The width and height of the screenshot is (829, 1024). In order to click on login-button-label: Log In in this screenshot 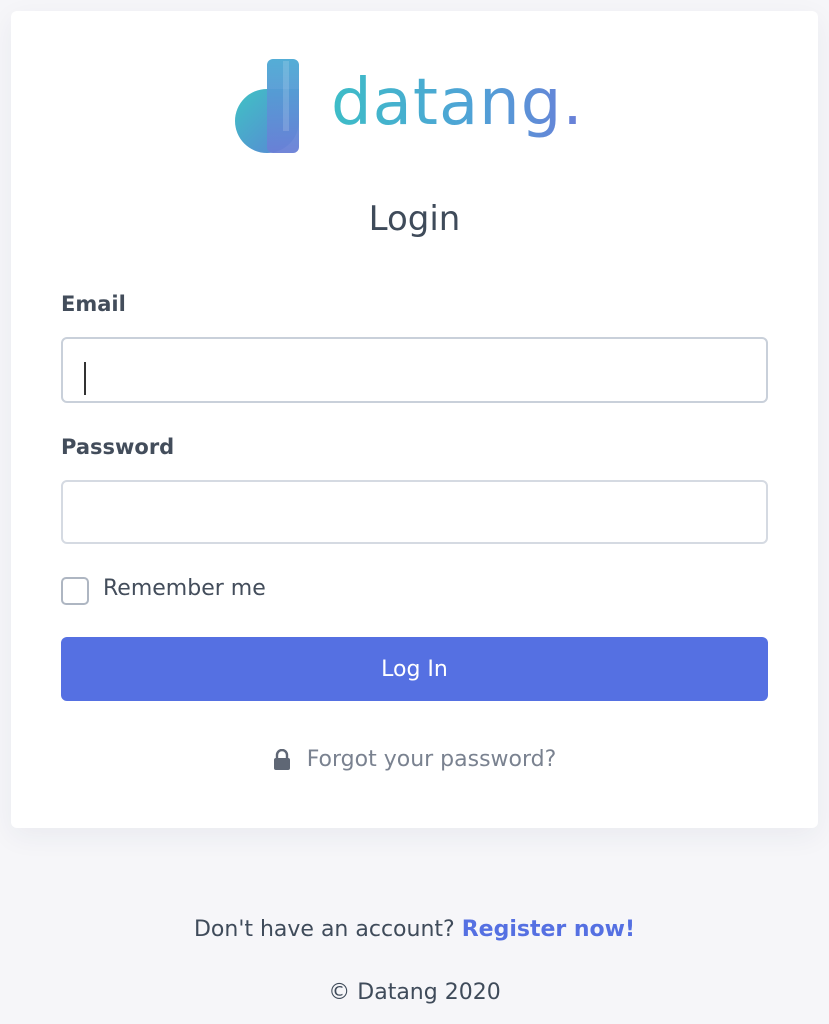, I will do `click(414, 669)`.